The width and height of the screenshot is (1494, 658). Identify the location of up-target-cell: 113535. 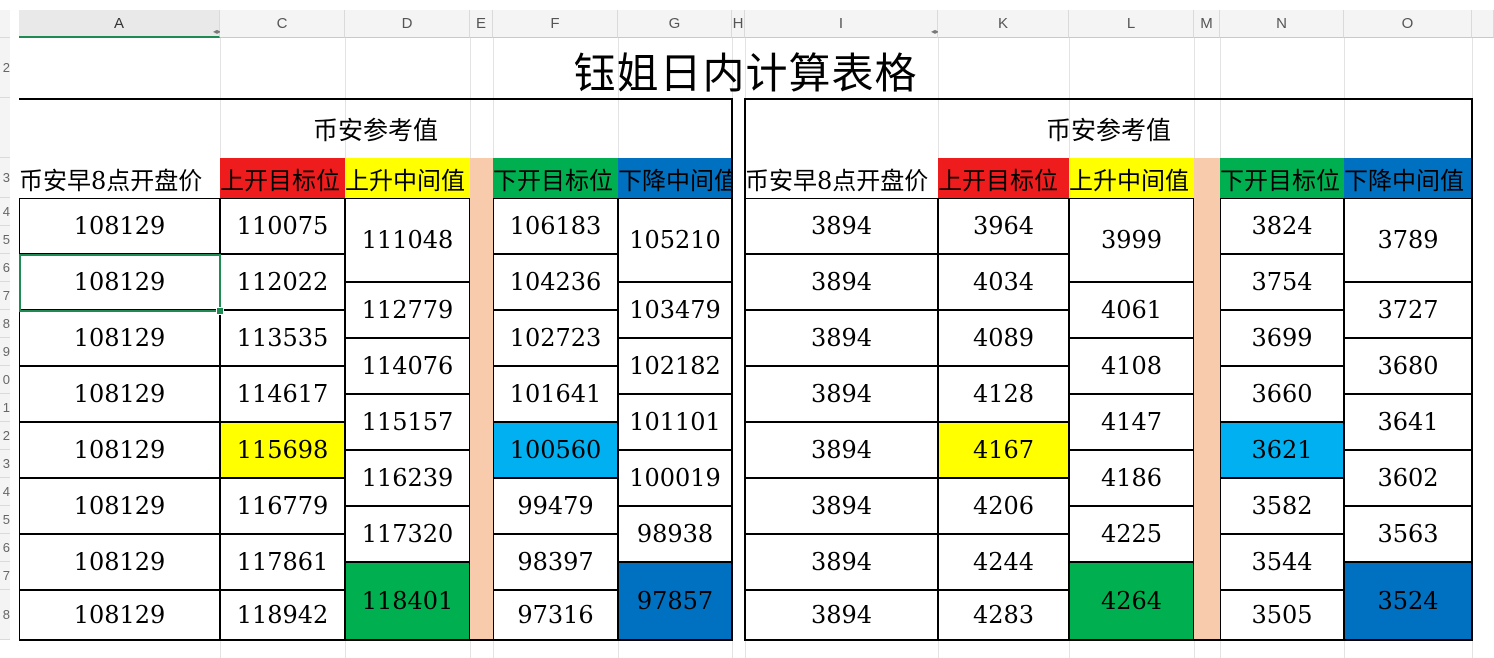
(282, 338).